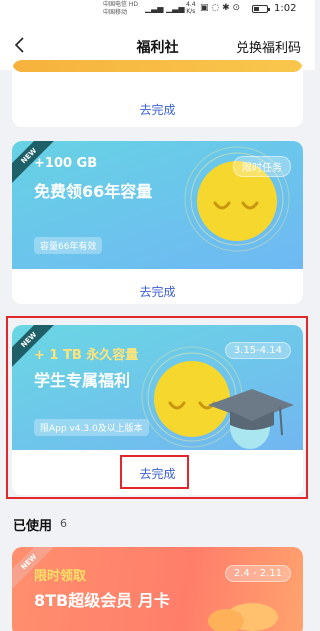 This screenshot has width=320, height=631. What do you see at coordinates (93, 191) in the screenshot?
I see `benefit-heading: 免费领66年容量` at bounding box center [93, 191].